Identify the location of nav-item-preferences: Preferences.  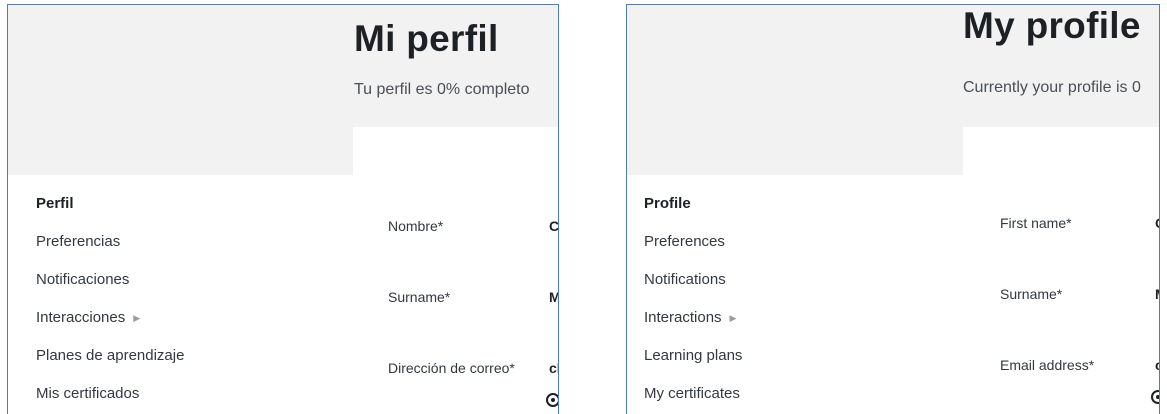
(693, 242).